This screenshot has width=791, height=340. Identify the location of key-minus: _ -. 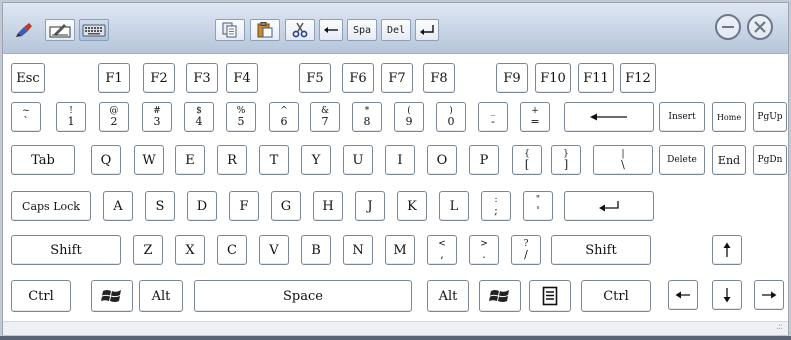
(493, 117).